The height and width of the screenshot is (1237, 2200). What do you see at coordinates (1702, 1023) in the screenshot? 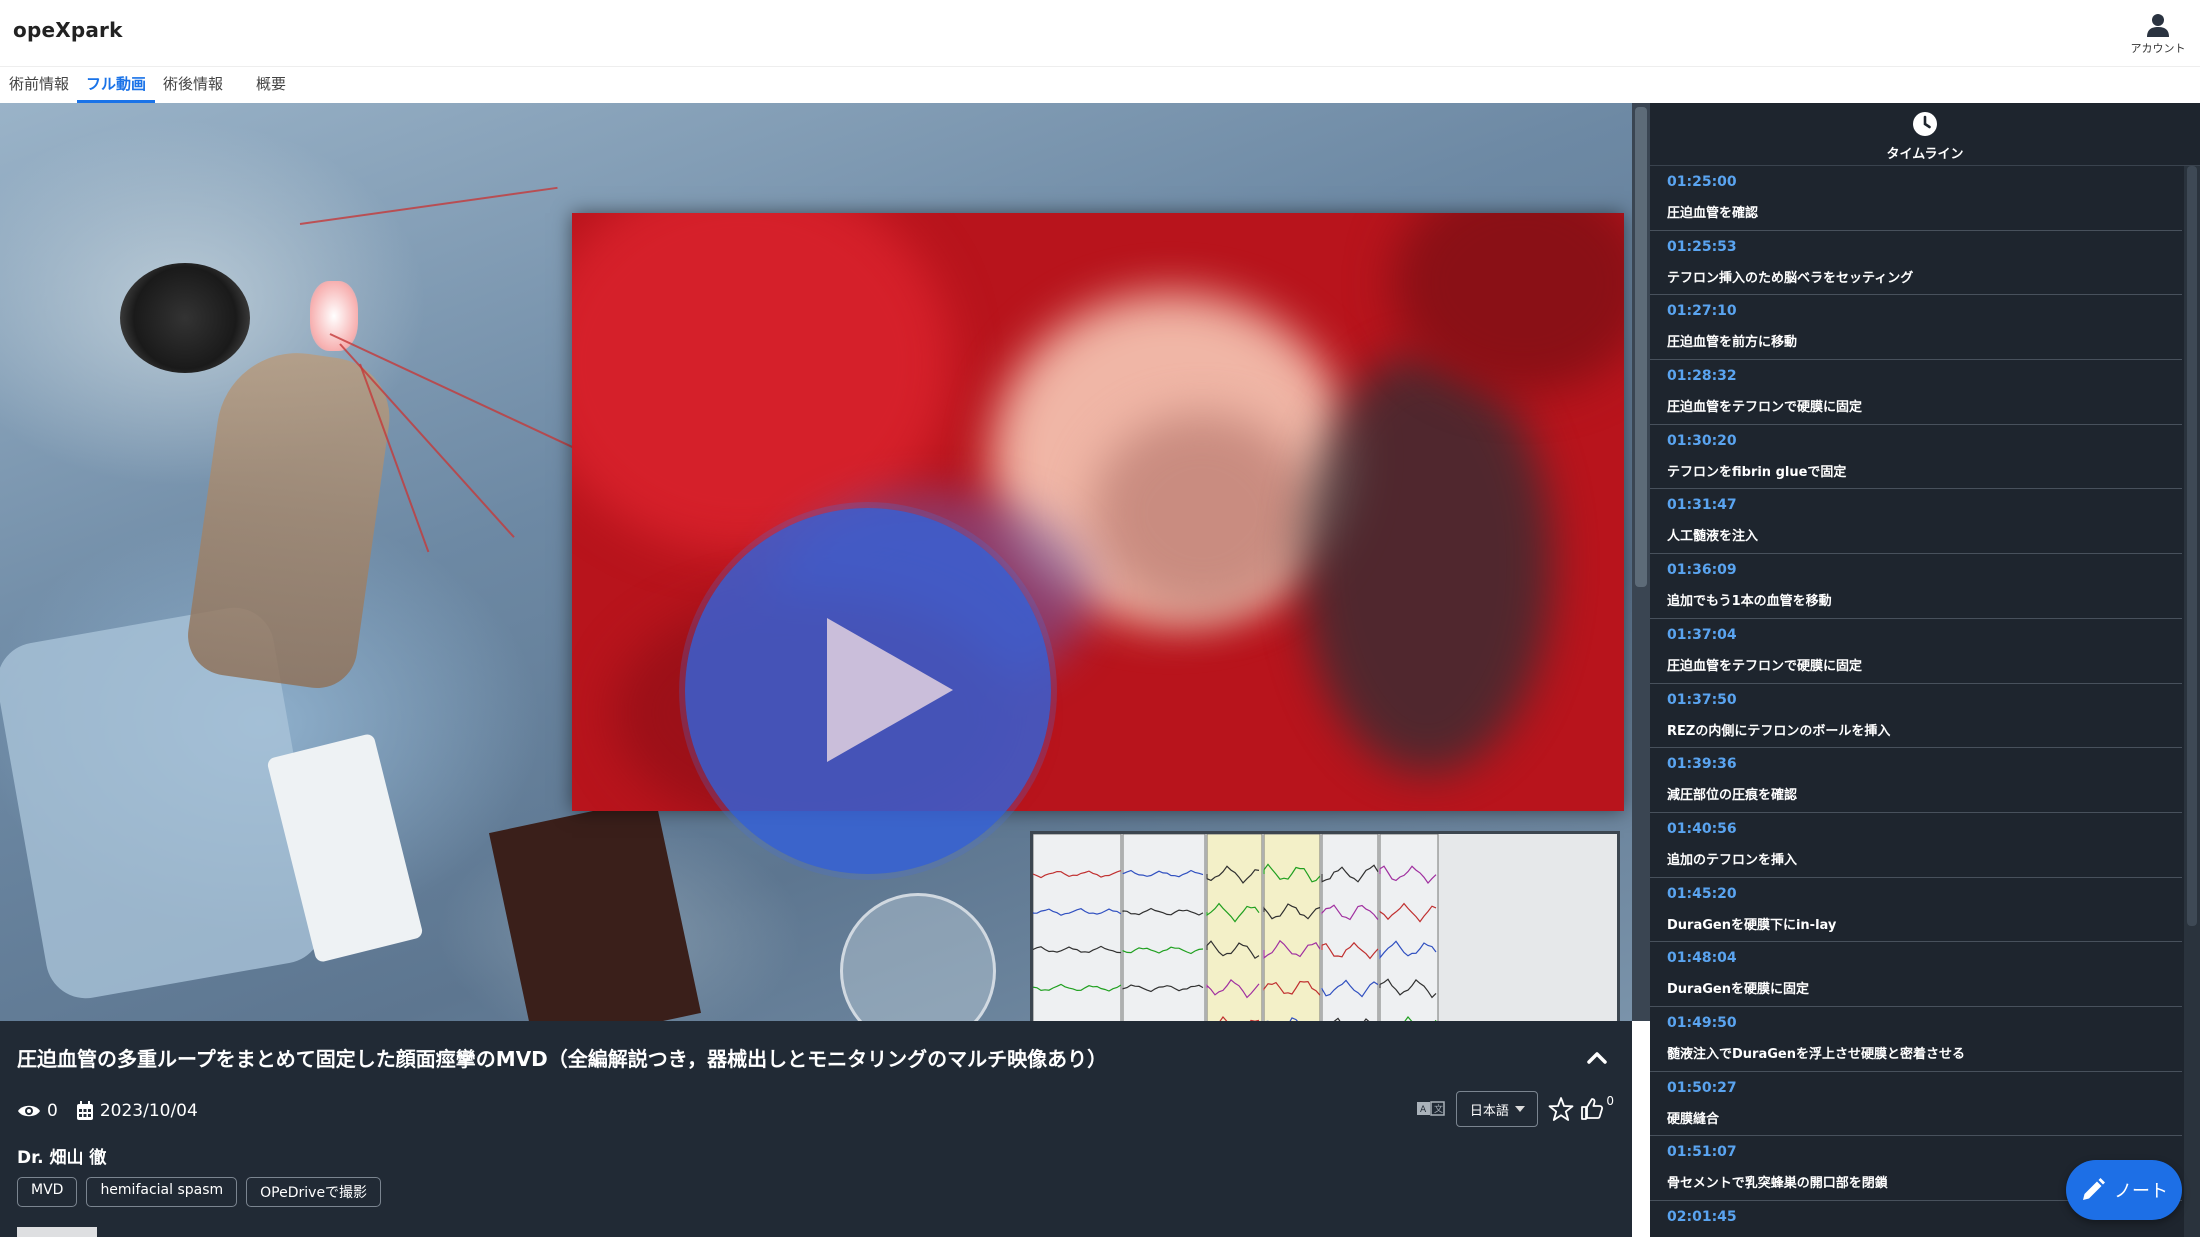
I see `timeline-item-time: 01:49:50` at bounding box center [1702, 1023].